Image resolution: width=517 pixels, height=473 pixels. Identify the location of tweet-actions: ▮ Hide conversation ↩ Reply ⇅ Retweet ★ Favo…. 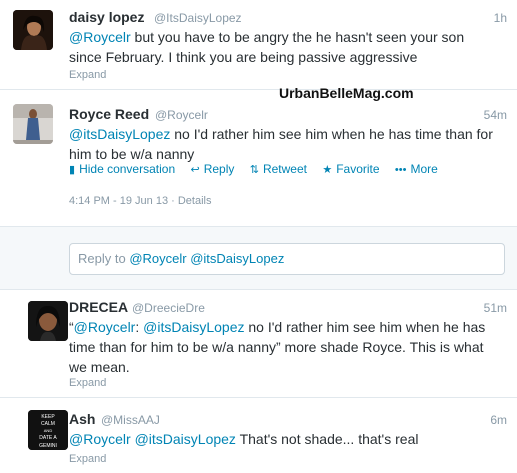
(259, 169).